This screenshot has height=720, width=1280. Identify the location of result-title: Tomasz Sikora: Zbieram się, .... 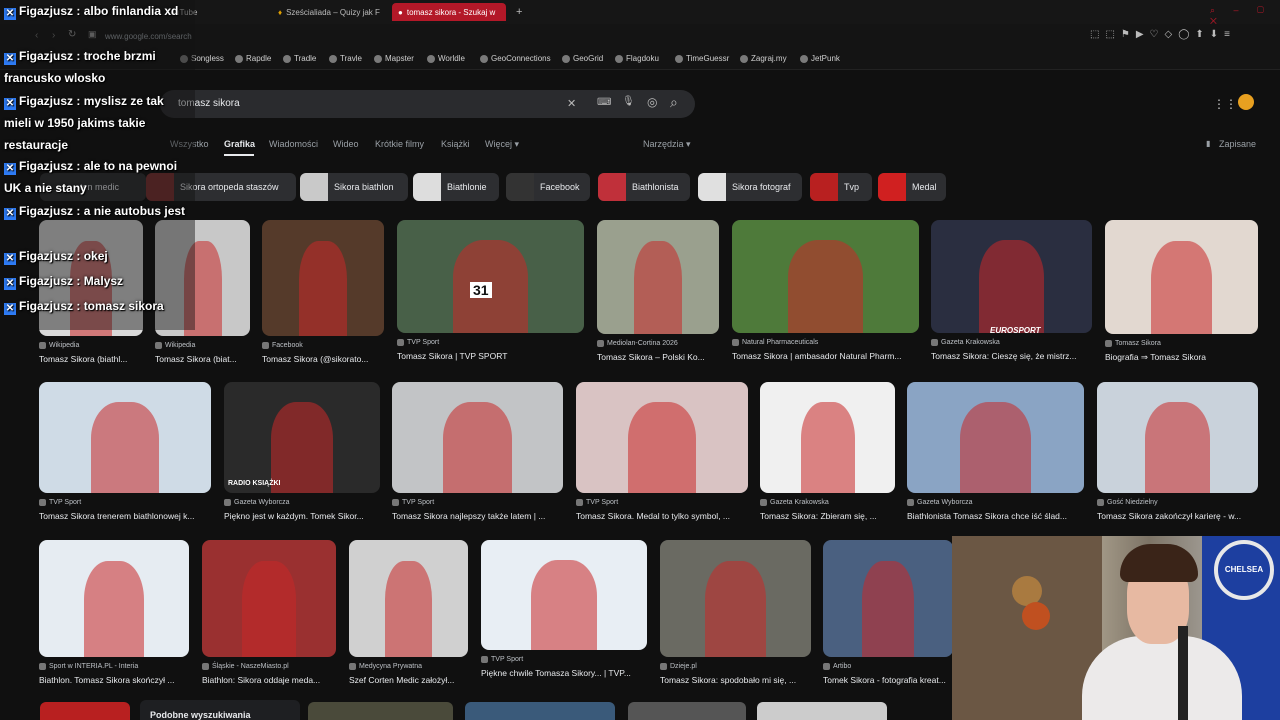
(831, 516).